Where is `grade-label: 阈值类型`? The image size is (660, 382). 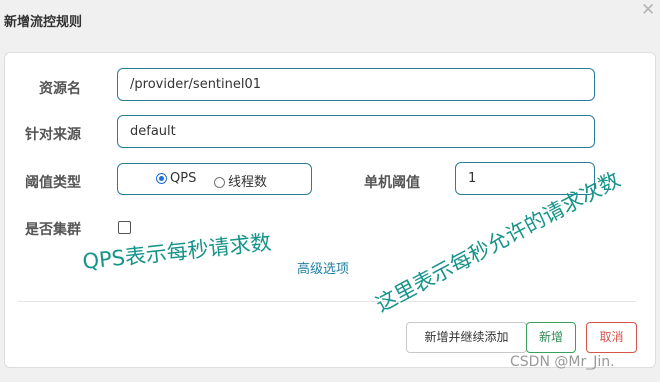
grade-label: 阈值类型 is located at coordinates (53, 183).